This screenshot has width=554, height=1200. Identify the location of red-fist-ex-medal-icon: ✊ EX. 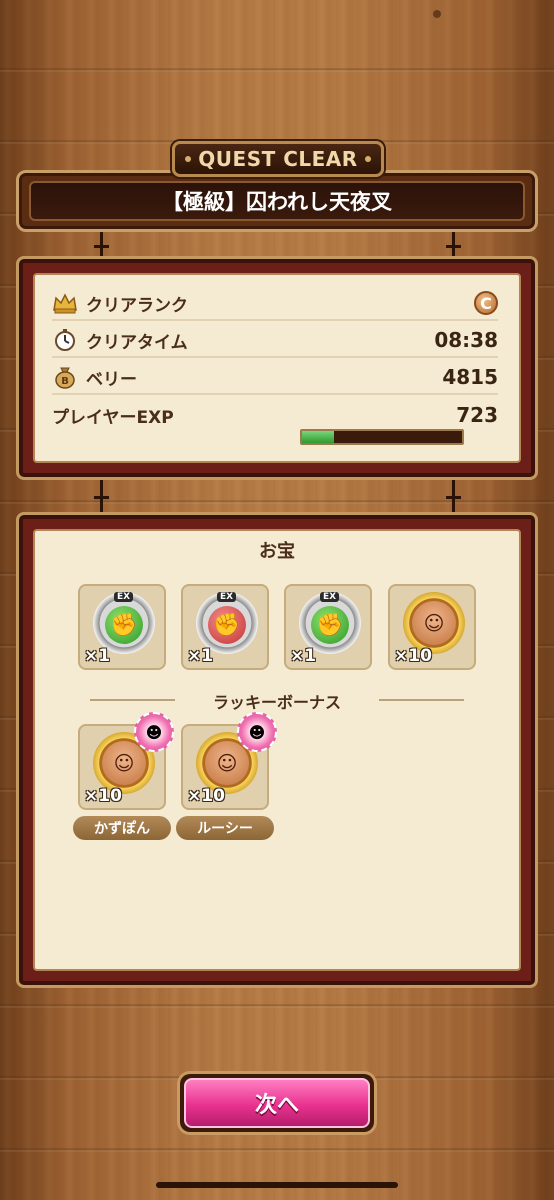
(227, 623).